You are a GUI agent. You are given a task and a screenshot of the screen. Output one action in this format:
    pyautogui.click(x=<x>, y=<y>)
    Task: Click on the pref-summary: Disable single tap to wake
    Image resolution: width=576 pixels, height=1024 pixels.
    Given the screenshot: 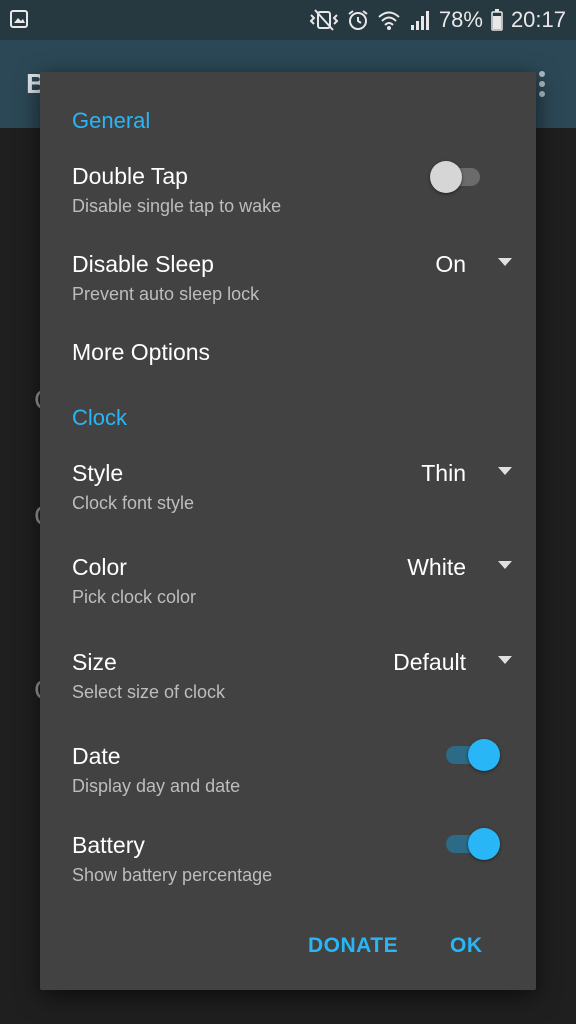 What is the action you would take?
    pyautogui.click(x=177, y=206)
    